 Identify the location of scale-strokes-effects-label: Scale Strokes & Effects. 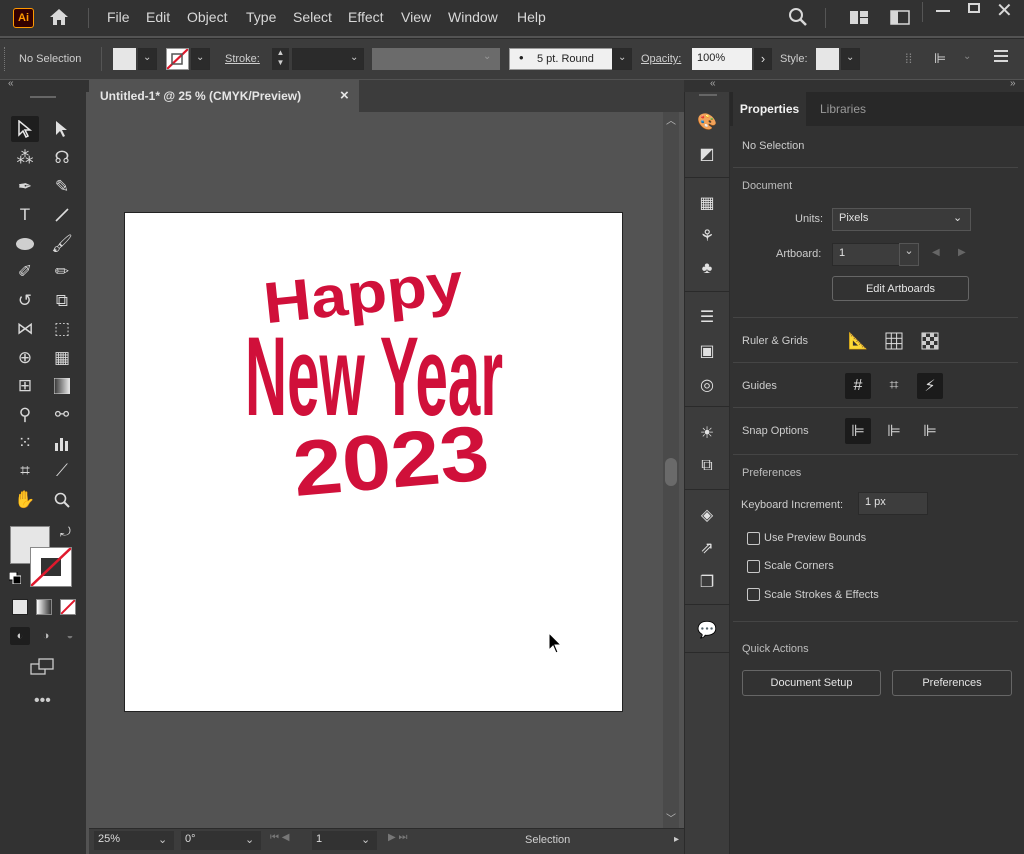
(821, 595).